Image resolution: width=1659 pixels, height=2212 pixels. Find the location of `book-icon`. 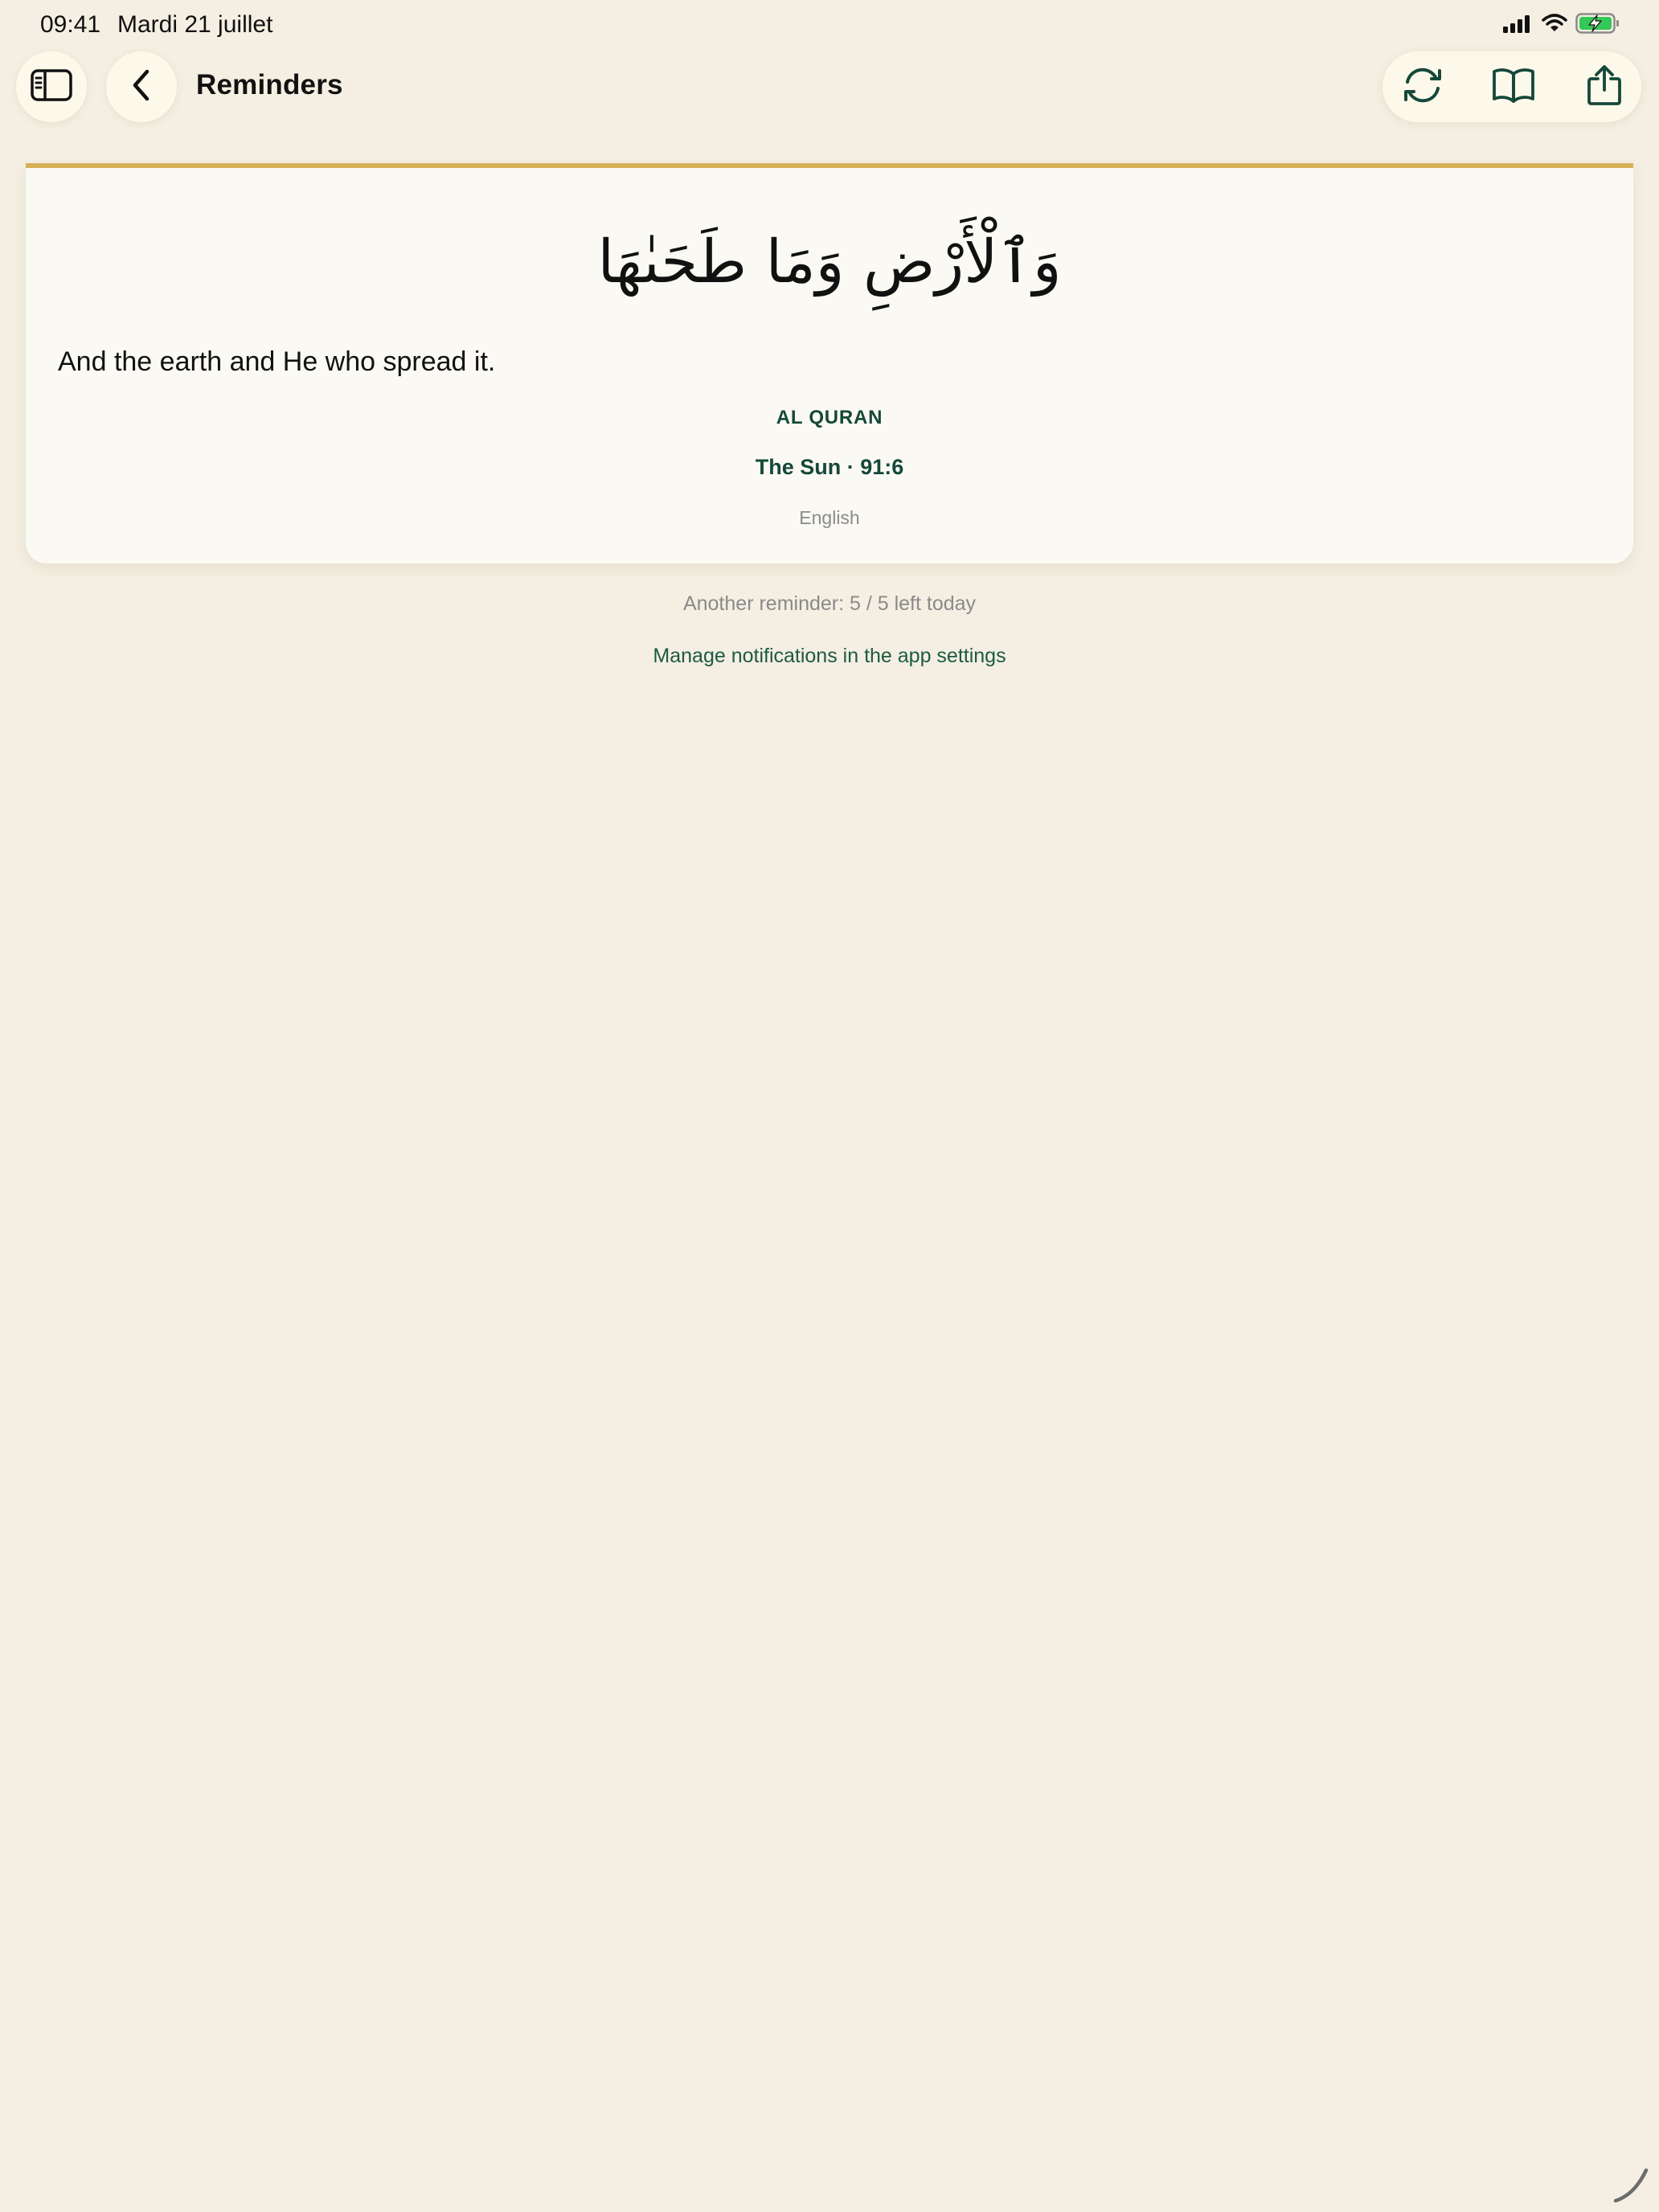

book-icon is located at coordinates (1513, 87).